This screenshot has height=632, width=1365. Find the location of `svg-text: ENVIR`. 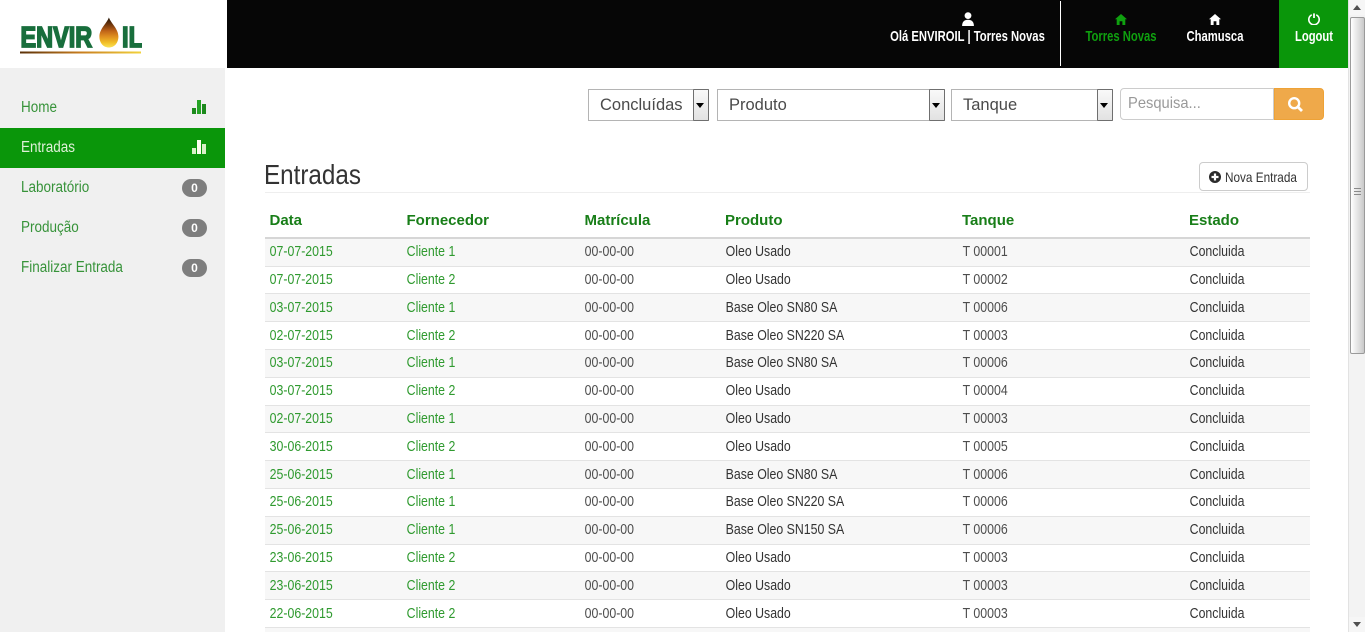

svg-text: ENVIR is located at coordinates (56, 37).